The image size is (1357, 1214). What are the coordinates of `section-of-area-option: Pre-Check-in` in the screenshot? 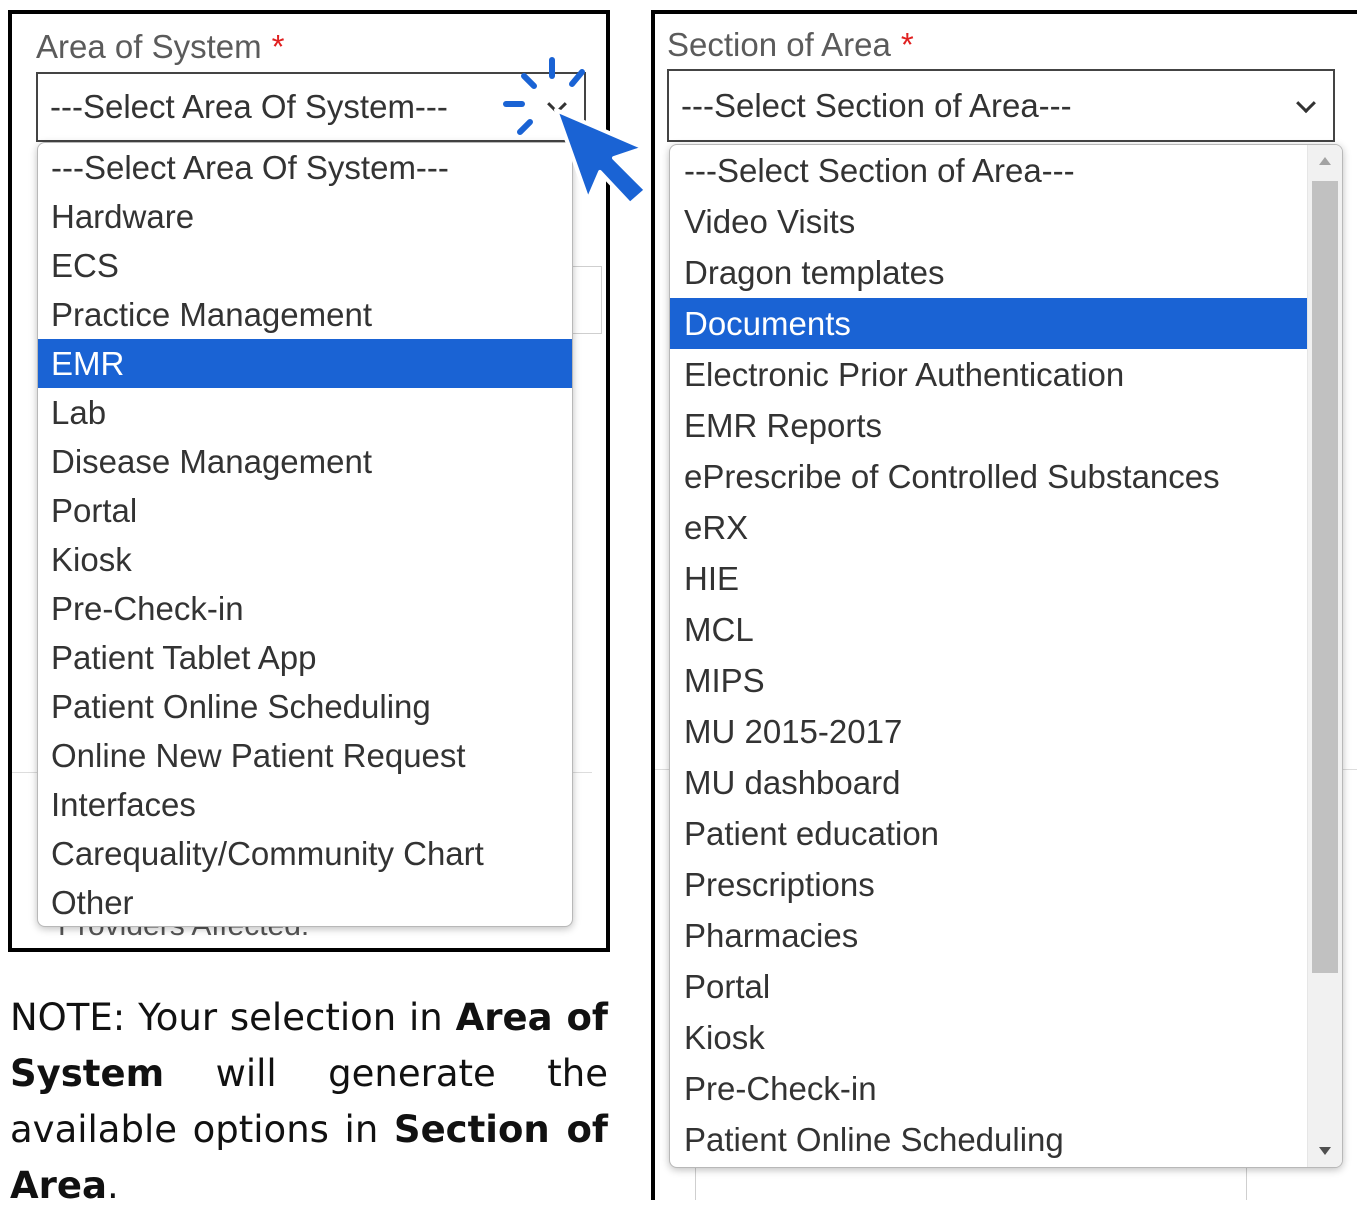 It's located at (989, 1088).